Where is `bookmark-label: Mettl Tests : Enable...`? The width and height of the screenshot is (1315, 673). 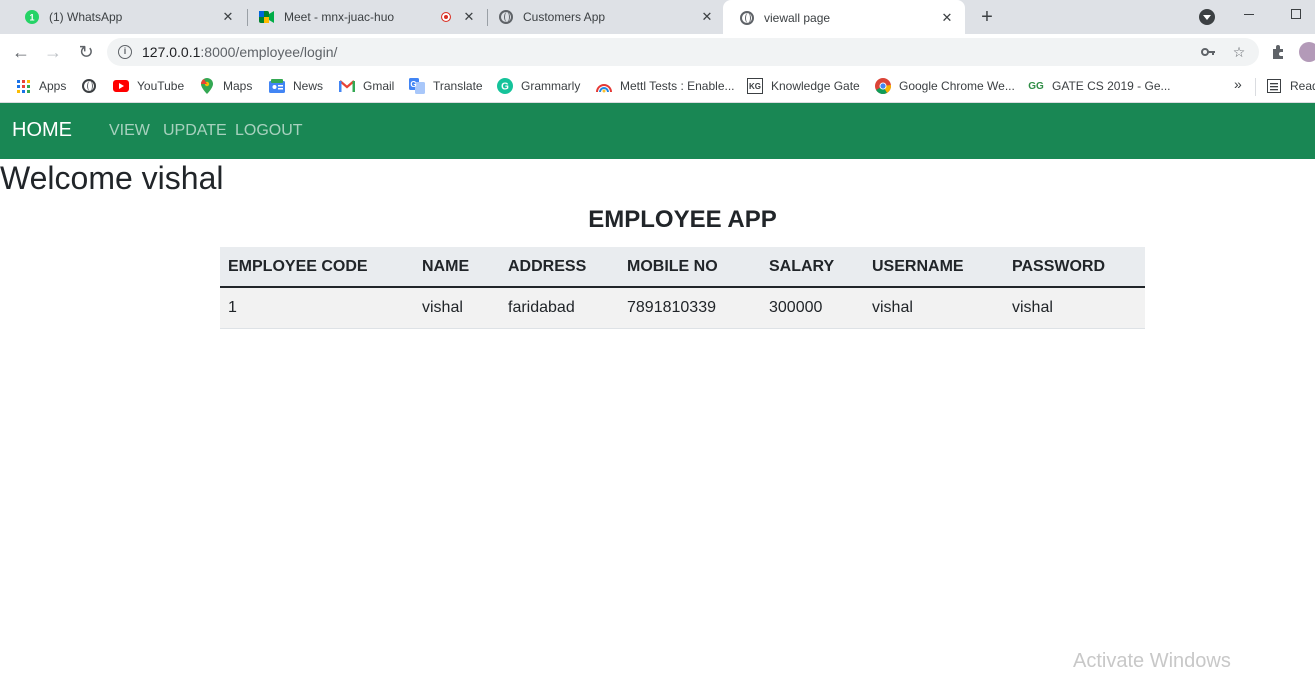
bookmark-label: Mettl Tests : Enable... is located at coordinates (677, 86).